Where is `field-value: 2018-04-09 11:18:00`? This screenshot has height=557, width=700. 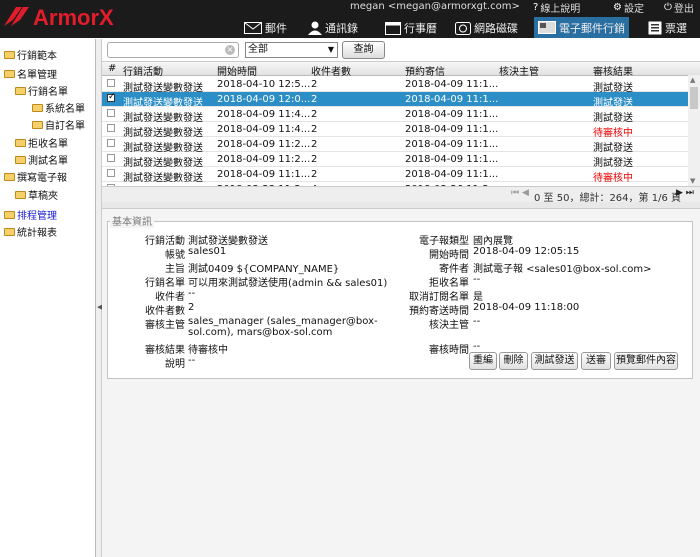 field-value: 2018-04-09 11:18:00 is located at coordinates (526, 307).